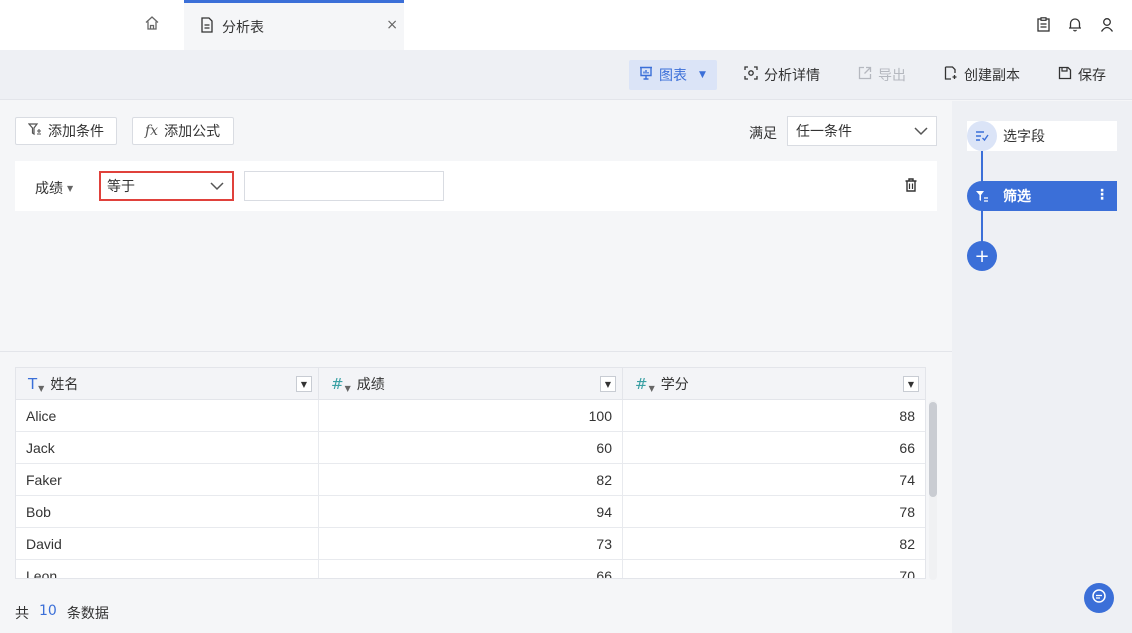 This screenshot has height=633, width=1132. What do you see at coordinates (982, 196) in the screenshot?
I see `filter-icon` at bounding box center [982, 196].